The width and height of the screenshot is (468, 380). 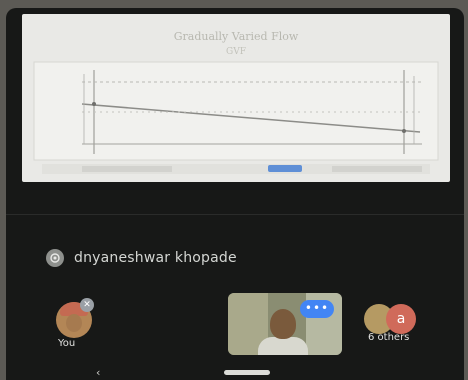 What do you see at coordinates (155, 258) in the screenshot?
I see `presenter-name: dnyaneshwar khopade` at bounding box center [155, 258].